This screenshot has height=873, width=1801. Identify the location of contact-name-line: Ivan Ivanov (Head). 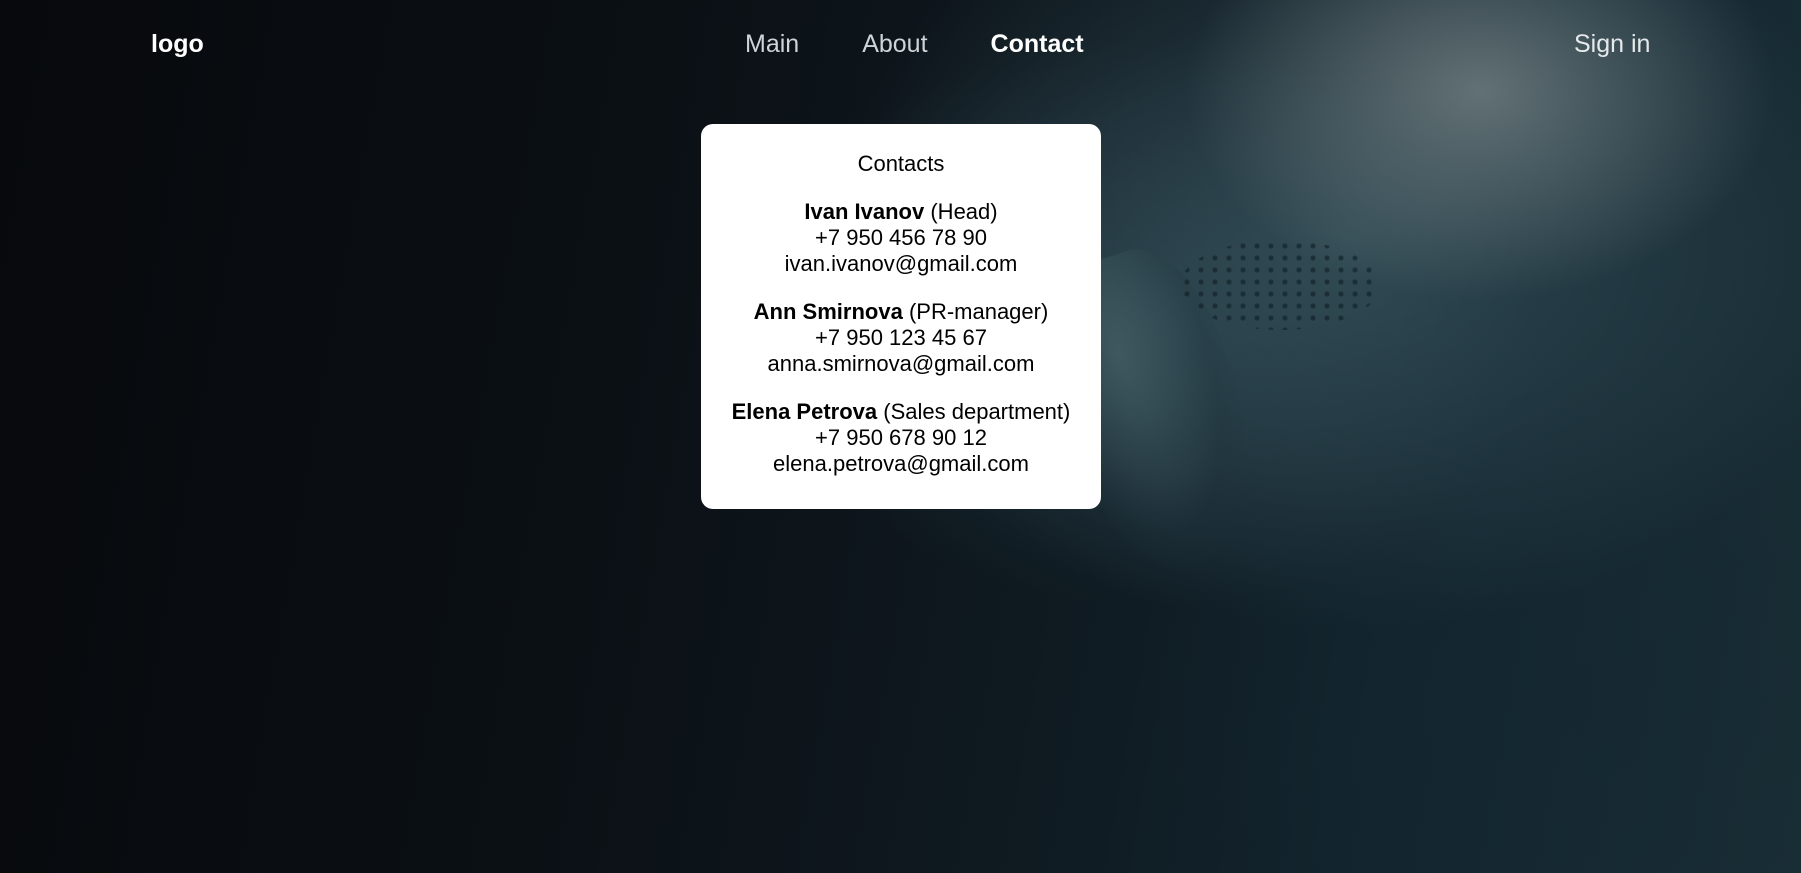
(901, 212).